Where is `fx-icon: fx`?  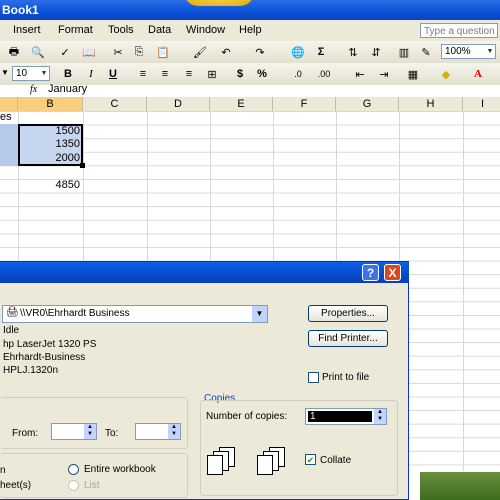 fx-icon: fx is located at coordinates (33, 89).